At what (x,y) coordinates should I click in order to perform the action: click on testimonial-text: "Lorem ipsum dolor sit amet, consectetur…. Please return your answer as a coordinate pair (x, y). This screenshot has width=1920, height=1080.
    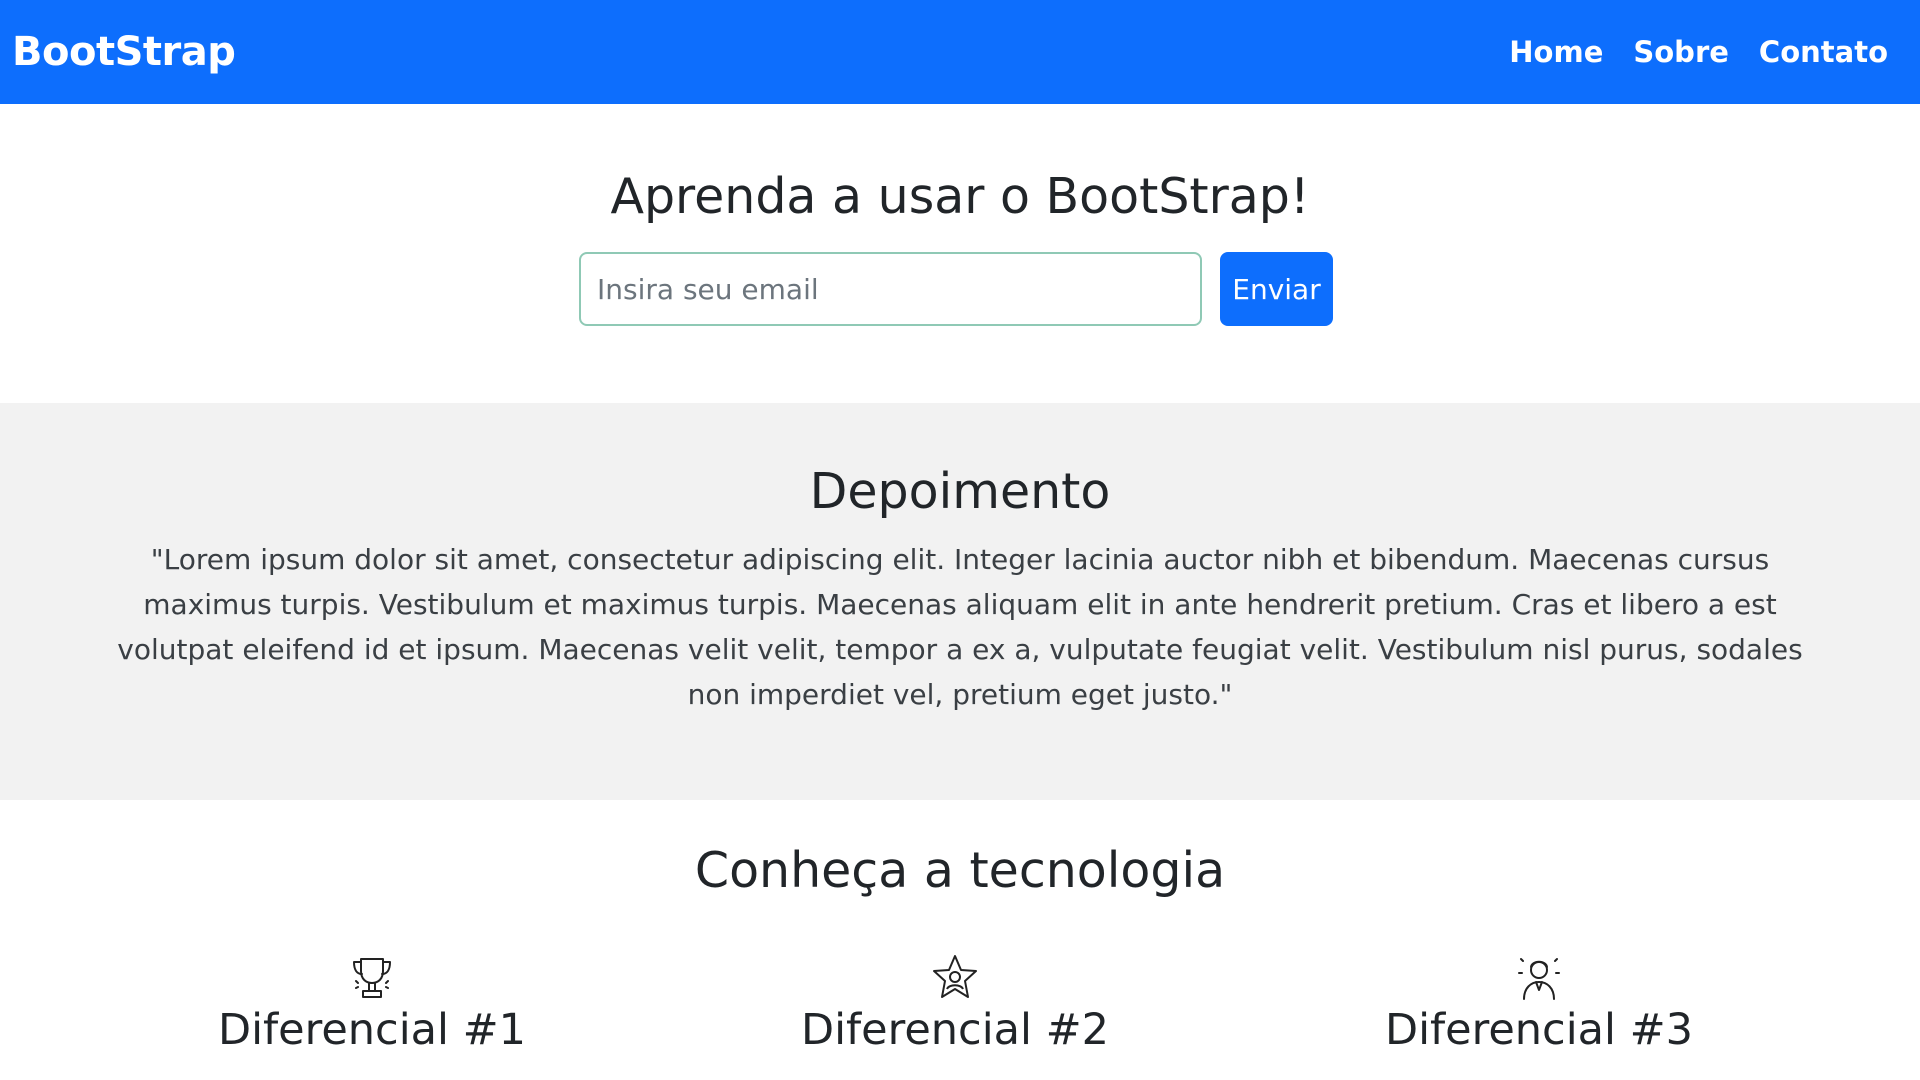
    Looking at the image, I should click on (960, 627).